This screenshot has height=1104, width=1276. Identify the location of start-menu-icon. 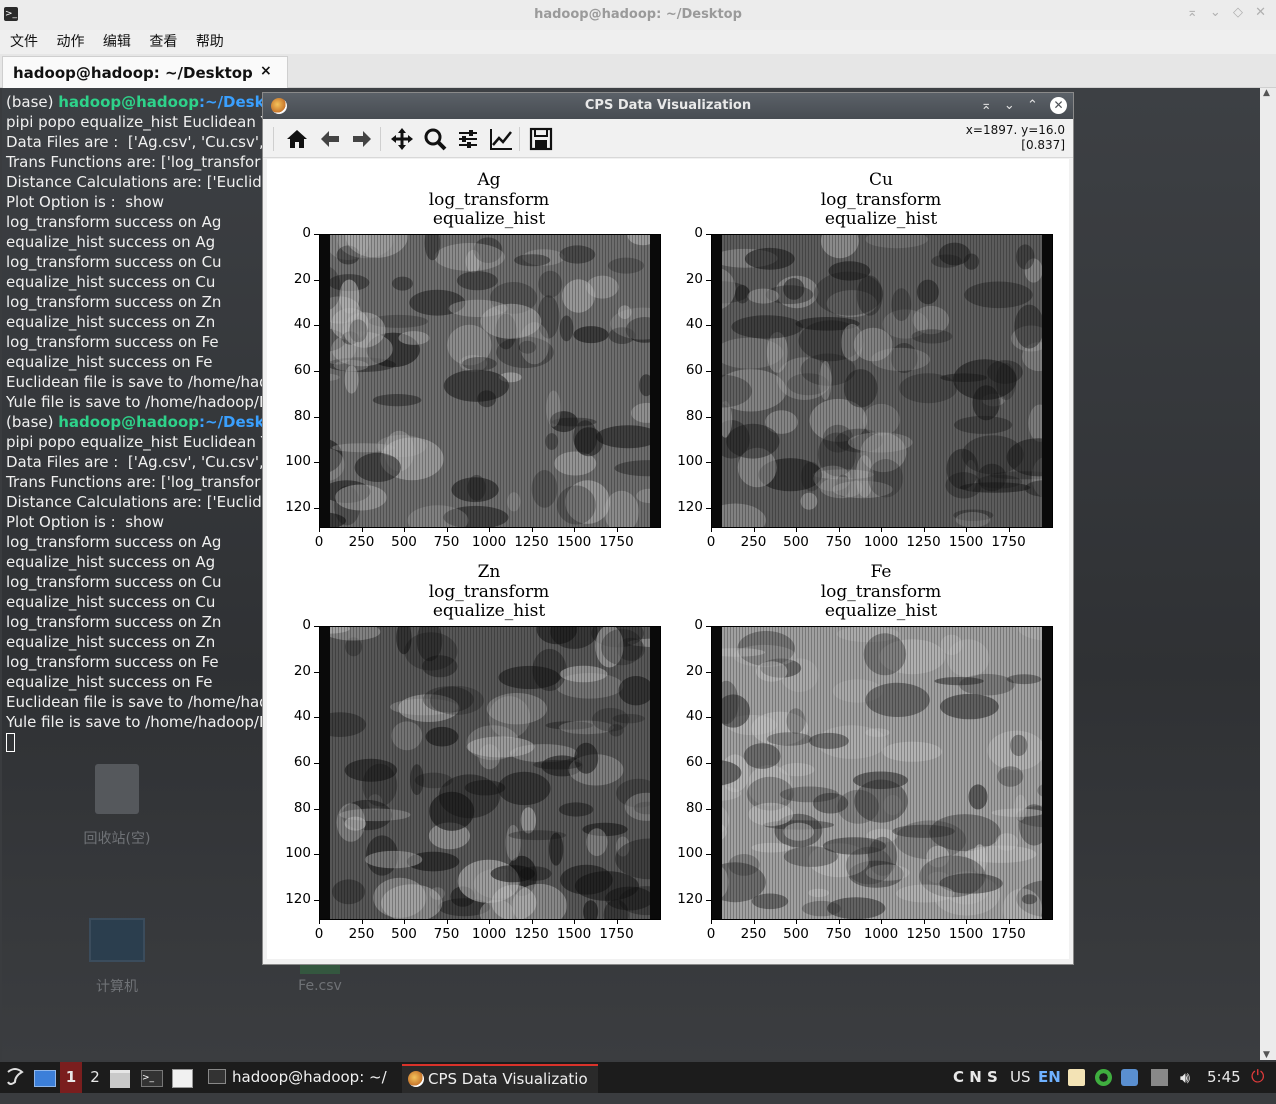
(15, 1077).